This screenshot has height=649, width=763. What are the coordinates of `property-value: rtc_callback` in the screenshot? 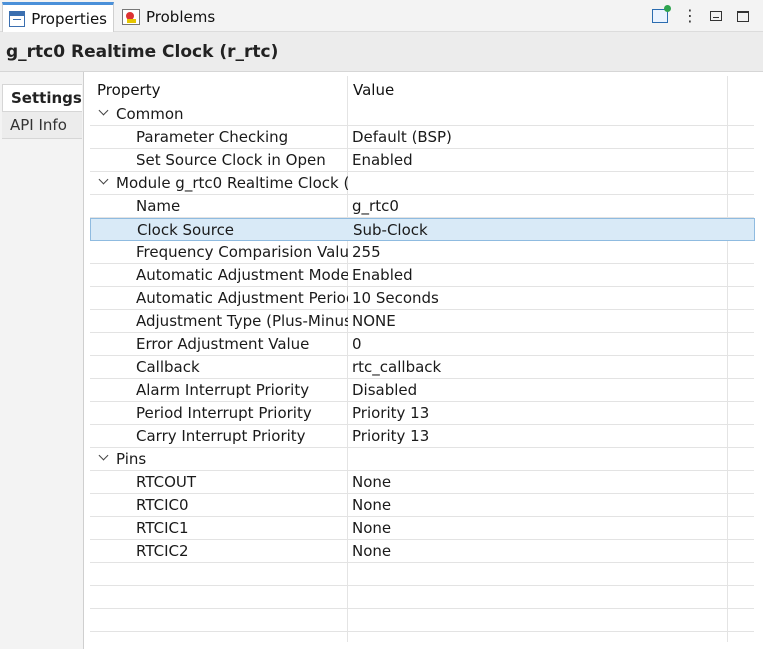 It's located at (396, 367).